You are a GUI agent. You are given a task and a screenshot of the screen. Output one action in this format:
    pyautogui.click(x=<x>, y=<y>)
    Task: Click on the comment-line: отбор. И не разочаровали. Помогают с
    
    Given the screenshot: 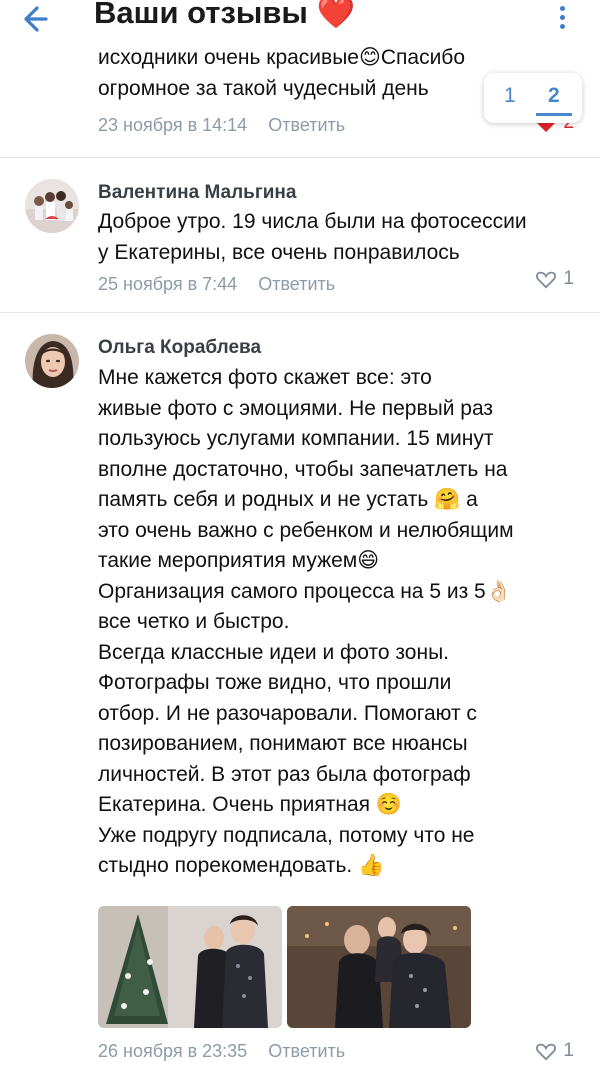 What is the action you would take?
    pyautogui.click(x=287, y=713)
    